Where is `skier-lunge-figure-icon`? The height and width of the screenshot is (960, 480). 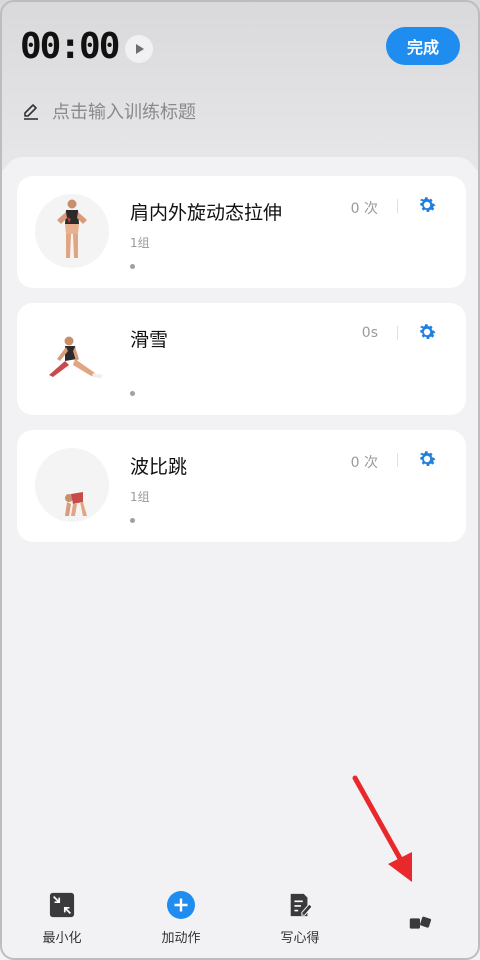
skier-lunge-figure-icon is located at coordinates (76, 357).